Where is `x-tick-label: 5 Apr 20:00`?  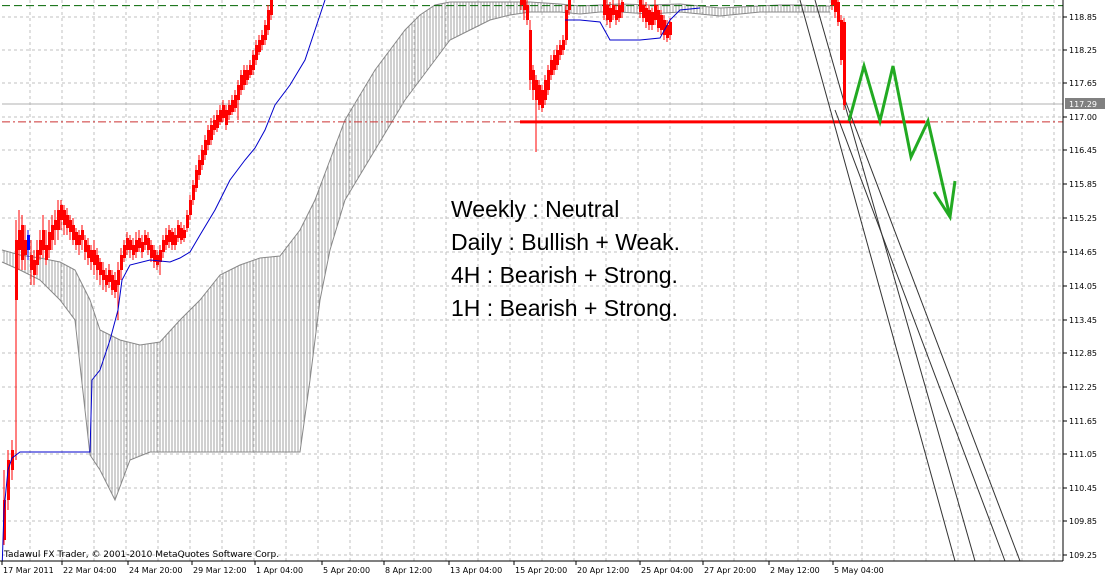 x-tick-label: 5 Apr 20:00 is located at coordinates (346, 570).